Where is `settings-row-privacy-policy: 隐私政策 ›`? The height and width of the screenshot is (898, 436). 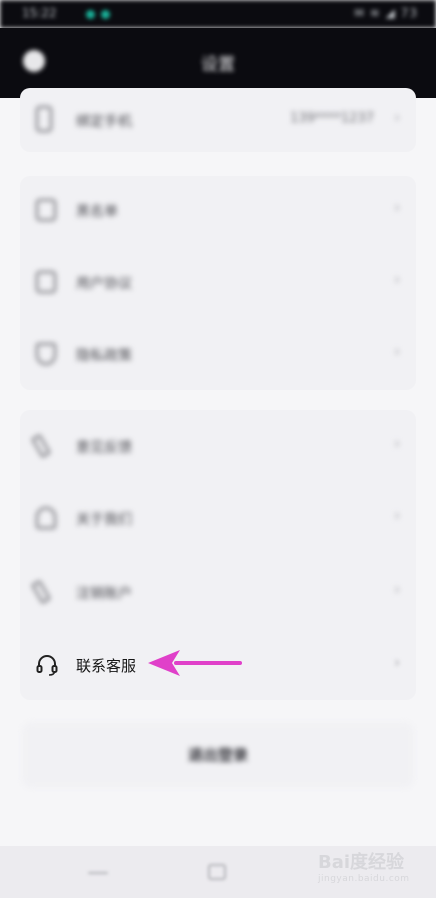 settings-row-privacy-policy: 隐私政策 › is located at coordinates (218, 354).